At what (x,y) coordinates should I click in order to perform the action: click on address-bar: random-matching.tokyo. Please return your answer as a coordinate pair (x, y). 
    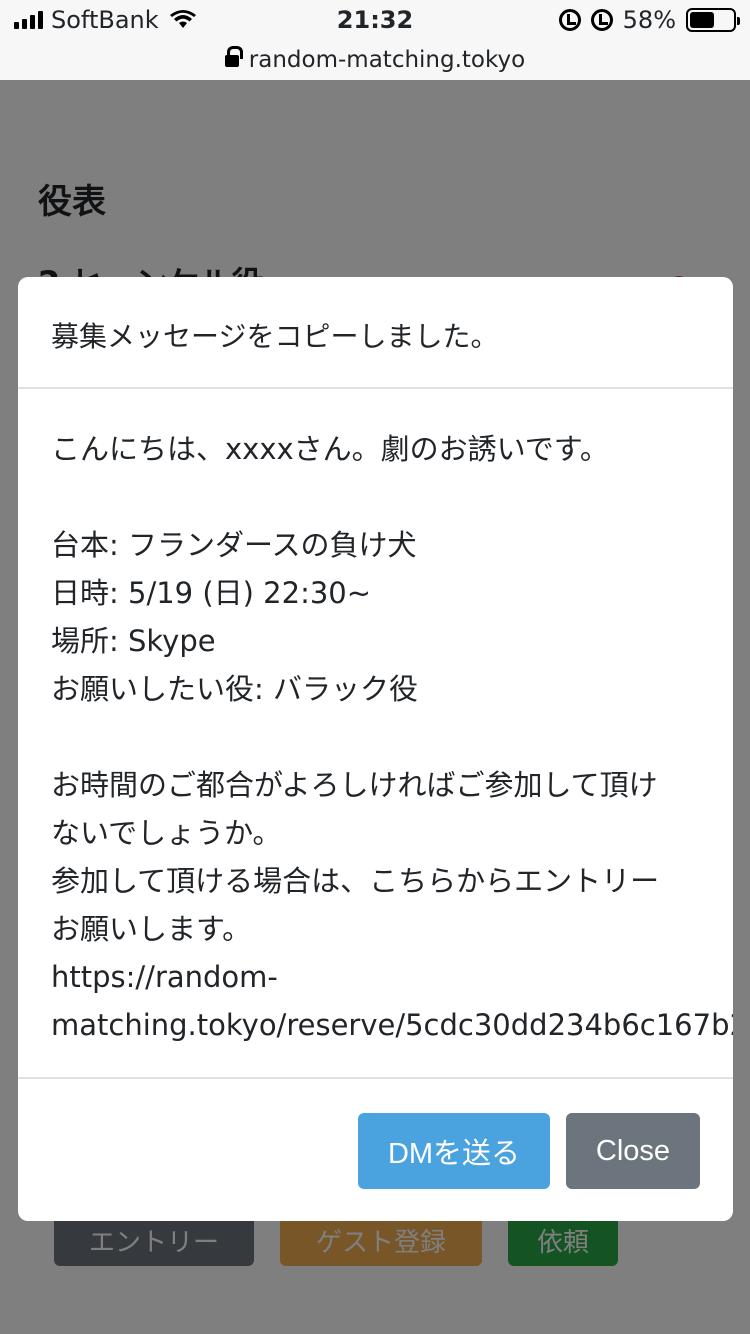
    Looking at the image, I should click on (375, 60).